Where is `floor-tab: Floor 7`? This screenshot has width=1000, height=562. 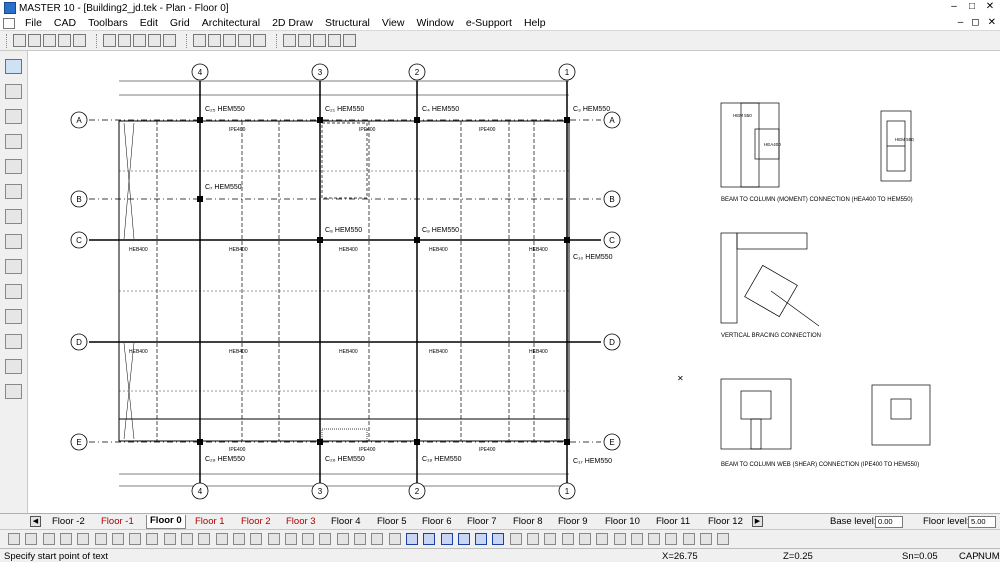
floor-tab: Floor 7 is located at coordinates (482, 521).